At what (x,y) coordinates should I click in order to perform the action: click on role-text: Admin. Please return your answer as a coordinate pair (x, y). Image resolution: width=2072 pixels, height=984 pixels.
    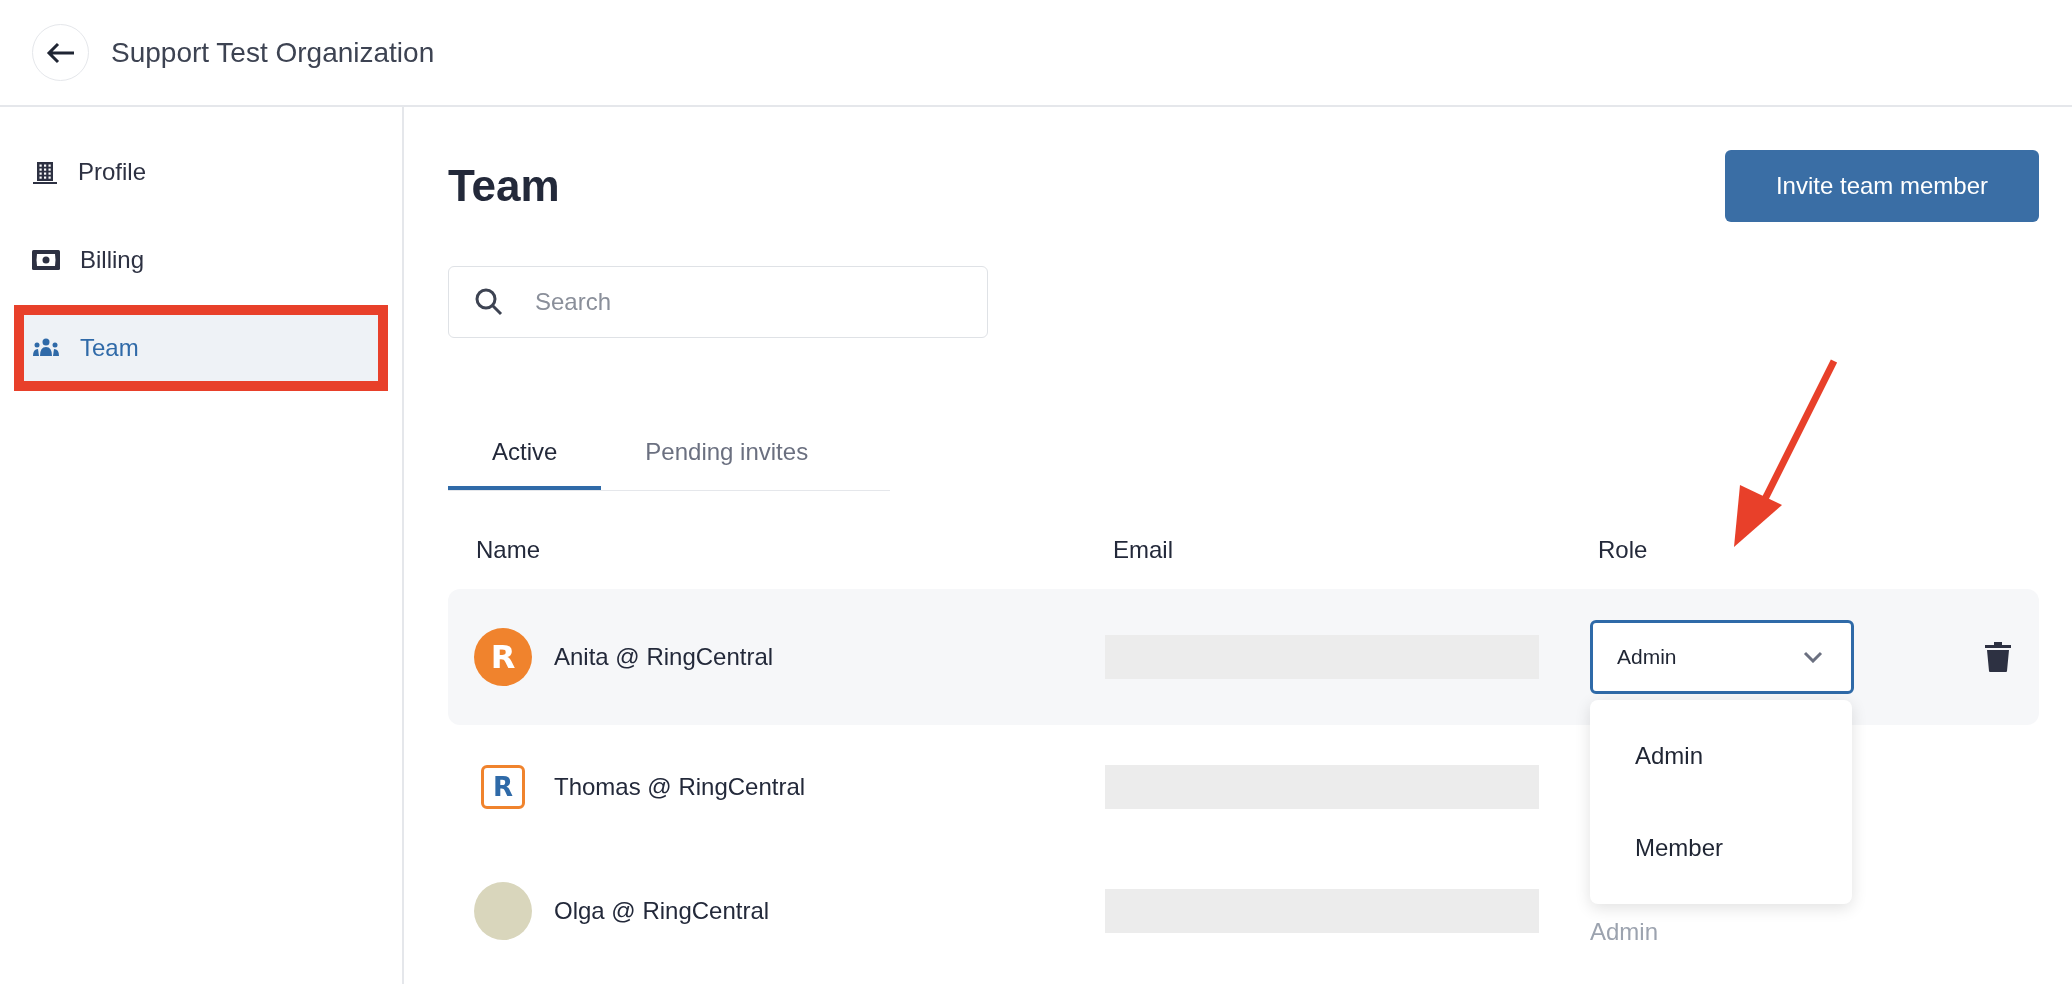
    Looking at the image, I should click on (1624, 932).